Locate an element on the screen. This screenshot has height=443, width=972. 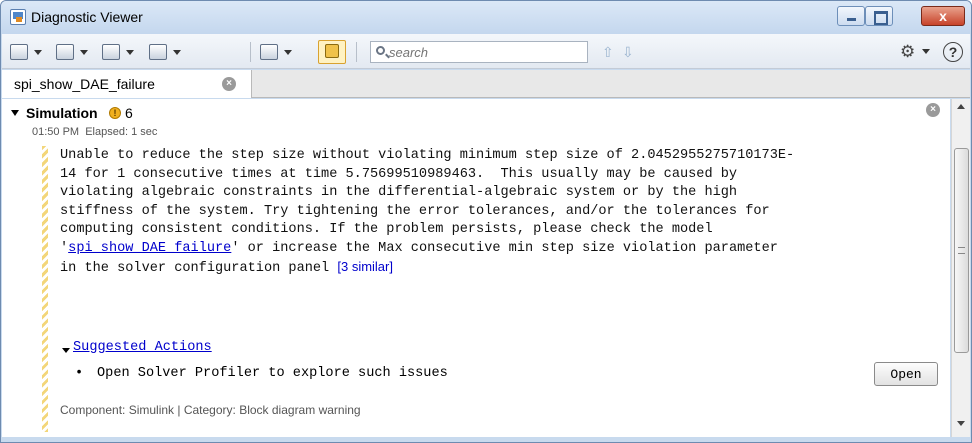
similar-link: [3 similar] is located at coordinates (365, 266).